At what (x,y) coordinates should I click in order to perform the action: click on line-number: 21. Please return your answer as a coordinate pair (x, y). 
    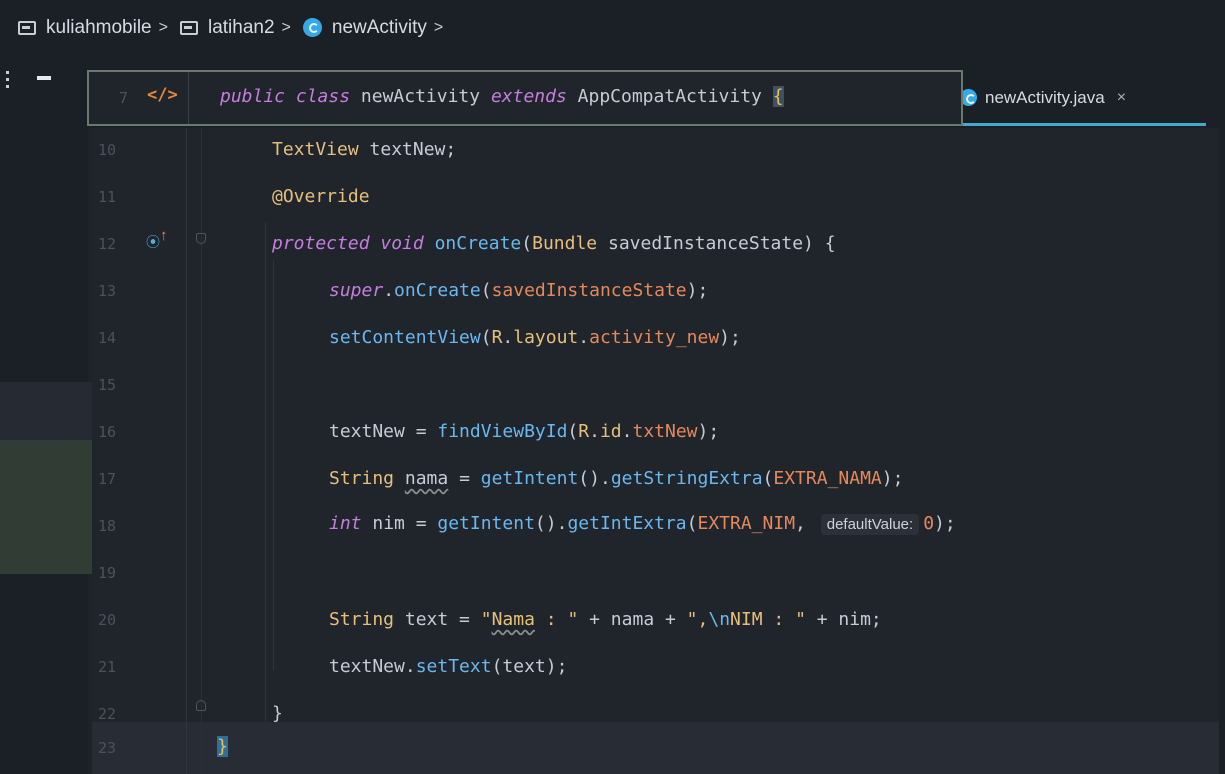
    Looking at the image, I should click on (107, 667).